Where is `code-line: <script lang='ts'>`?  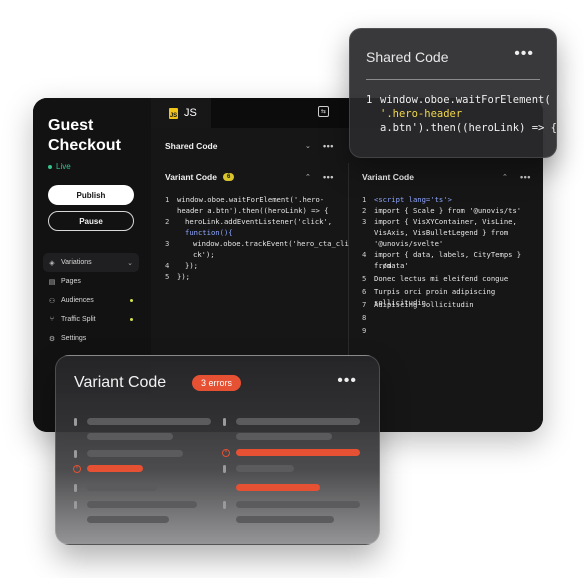 code-line: <script lang='ts'> is located at coordinates (413, 199).